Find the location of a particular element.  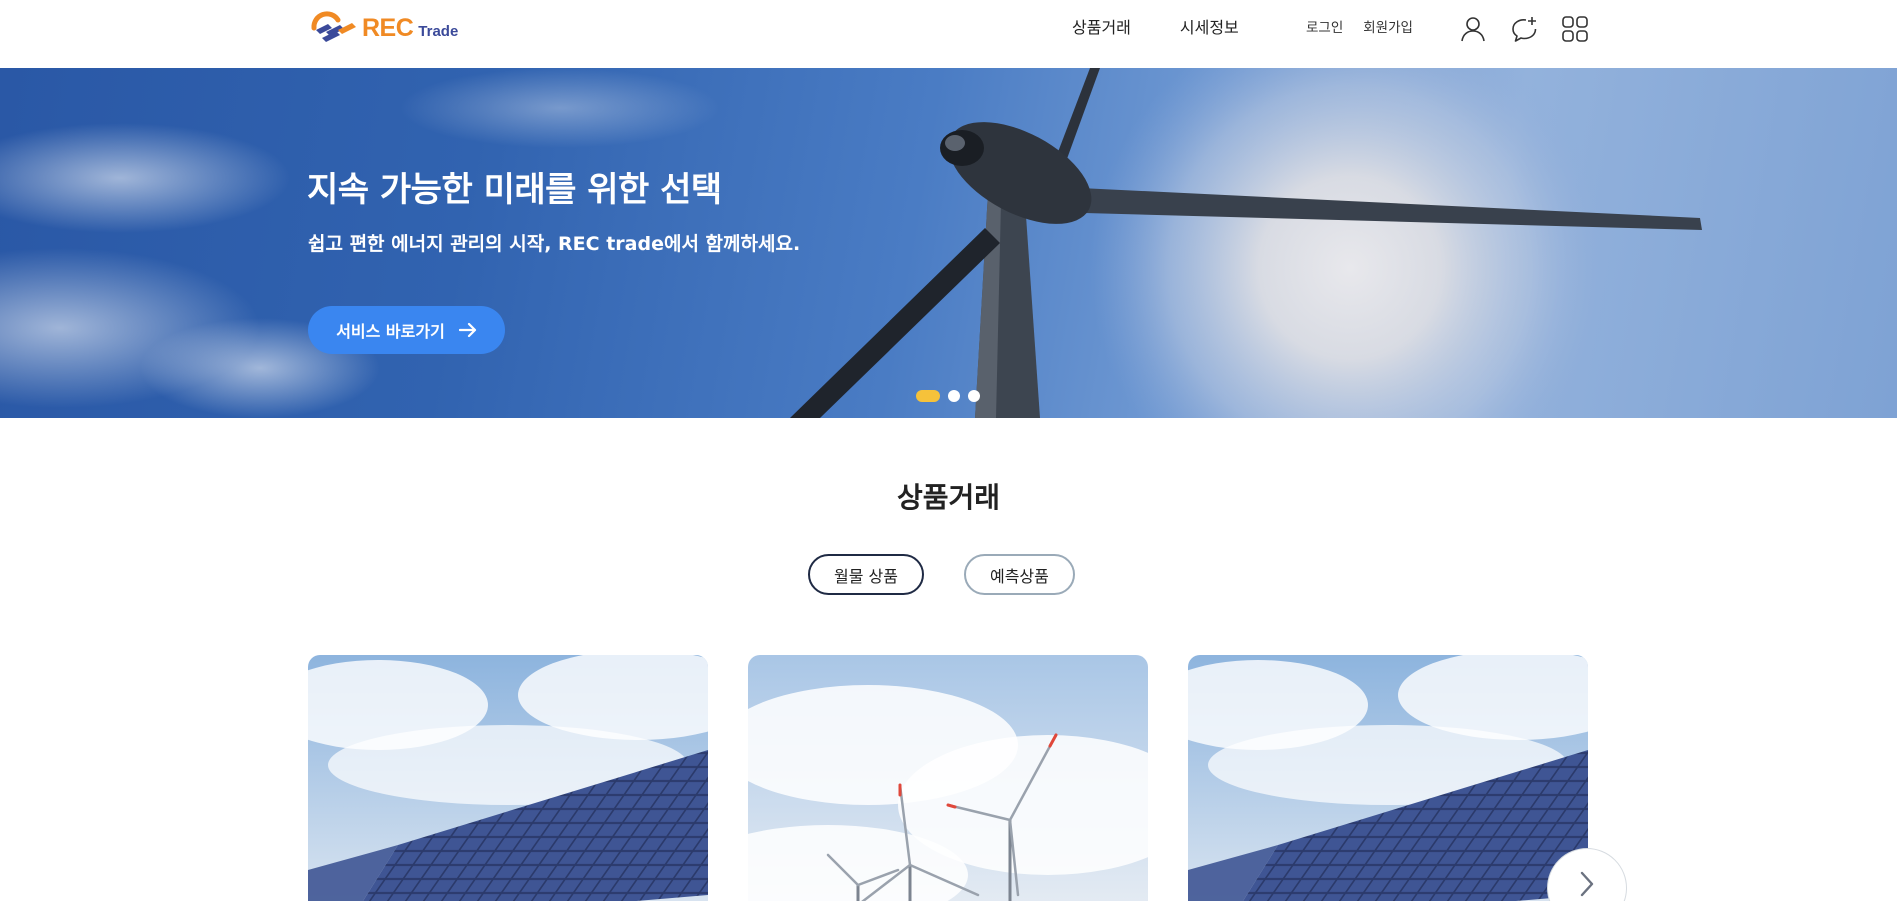

signup-link: 회원가입 is located at coordinates (1388, 28).